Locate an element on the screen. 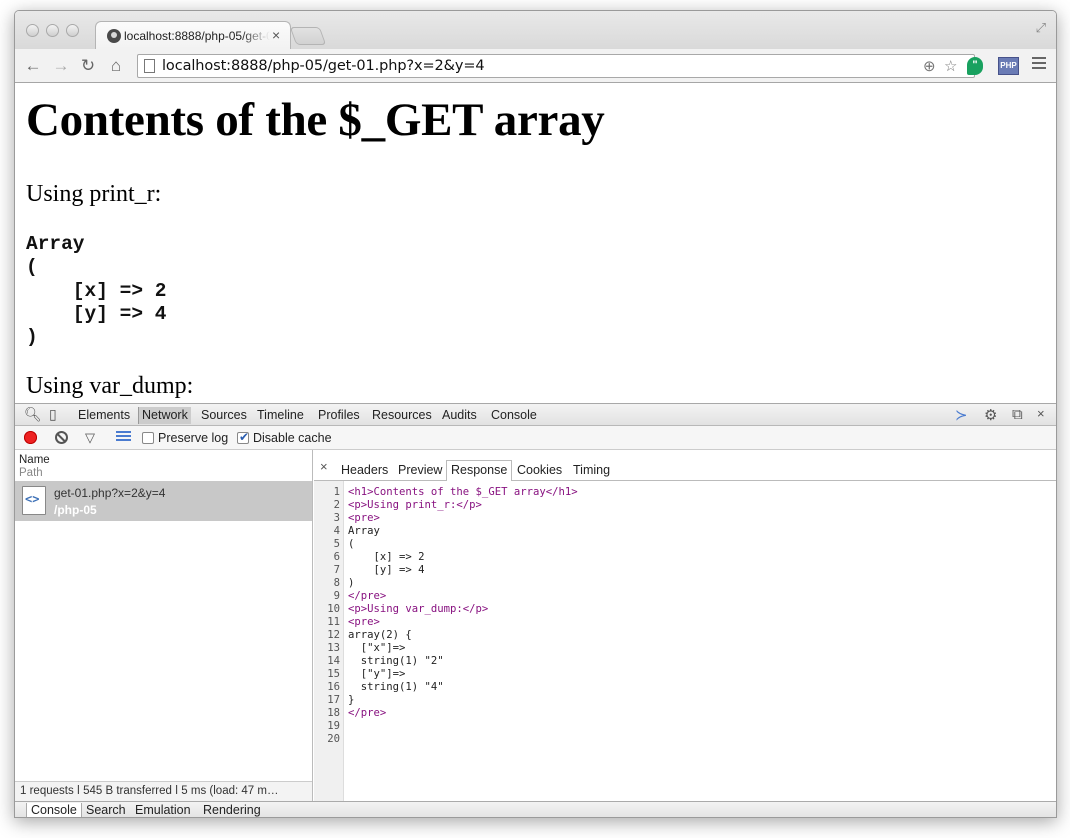 The width and height of the screenshot is (1070, 838). tab-close-icon: × is located at coordinates (276, 35).